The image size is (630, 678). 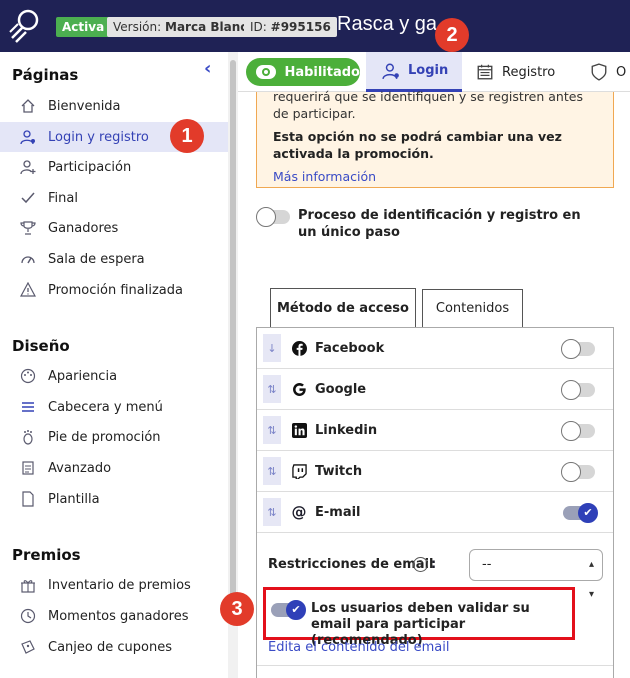 I want to click on sidebar-item-canjeo: Canjeo de cupones, so click(x=114, y=647).